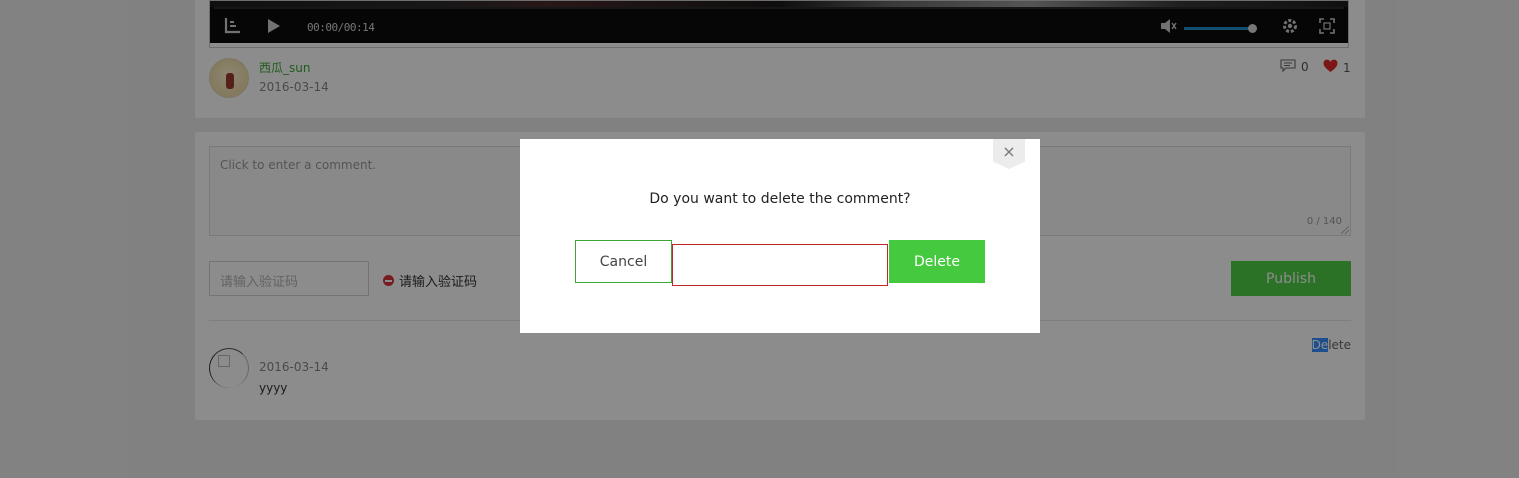  What do you see at coordinates (623, 261) in the screenshot?
I see `cancel-button: Cancel` at bounding box center [623, 261].